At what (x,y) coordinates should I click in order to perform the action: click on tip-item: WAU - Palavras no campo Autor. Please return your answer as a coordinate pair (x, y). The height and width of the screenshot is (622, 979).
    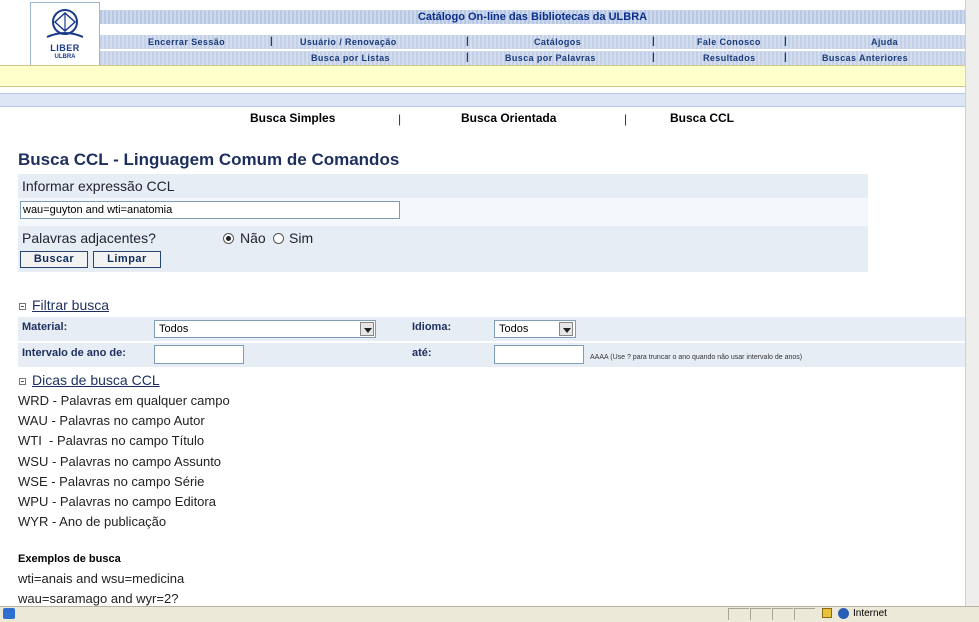
    Looking at the image, I should click on (111, 420).